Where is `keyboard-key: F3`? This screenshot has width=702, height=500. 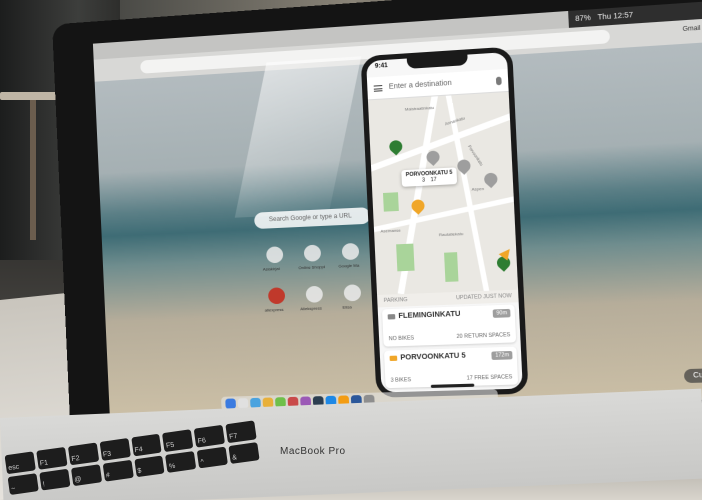 keyboard-key: F3 is located at coordinates (115, 449).